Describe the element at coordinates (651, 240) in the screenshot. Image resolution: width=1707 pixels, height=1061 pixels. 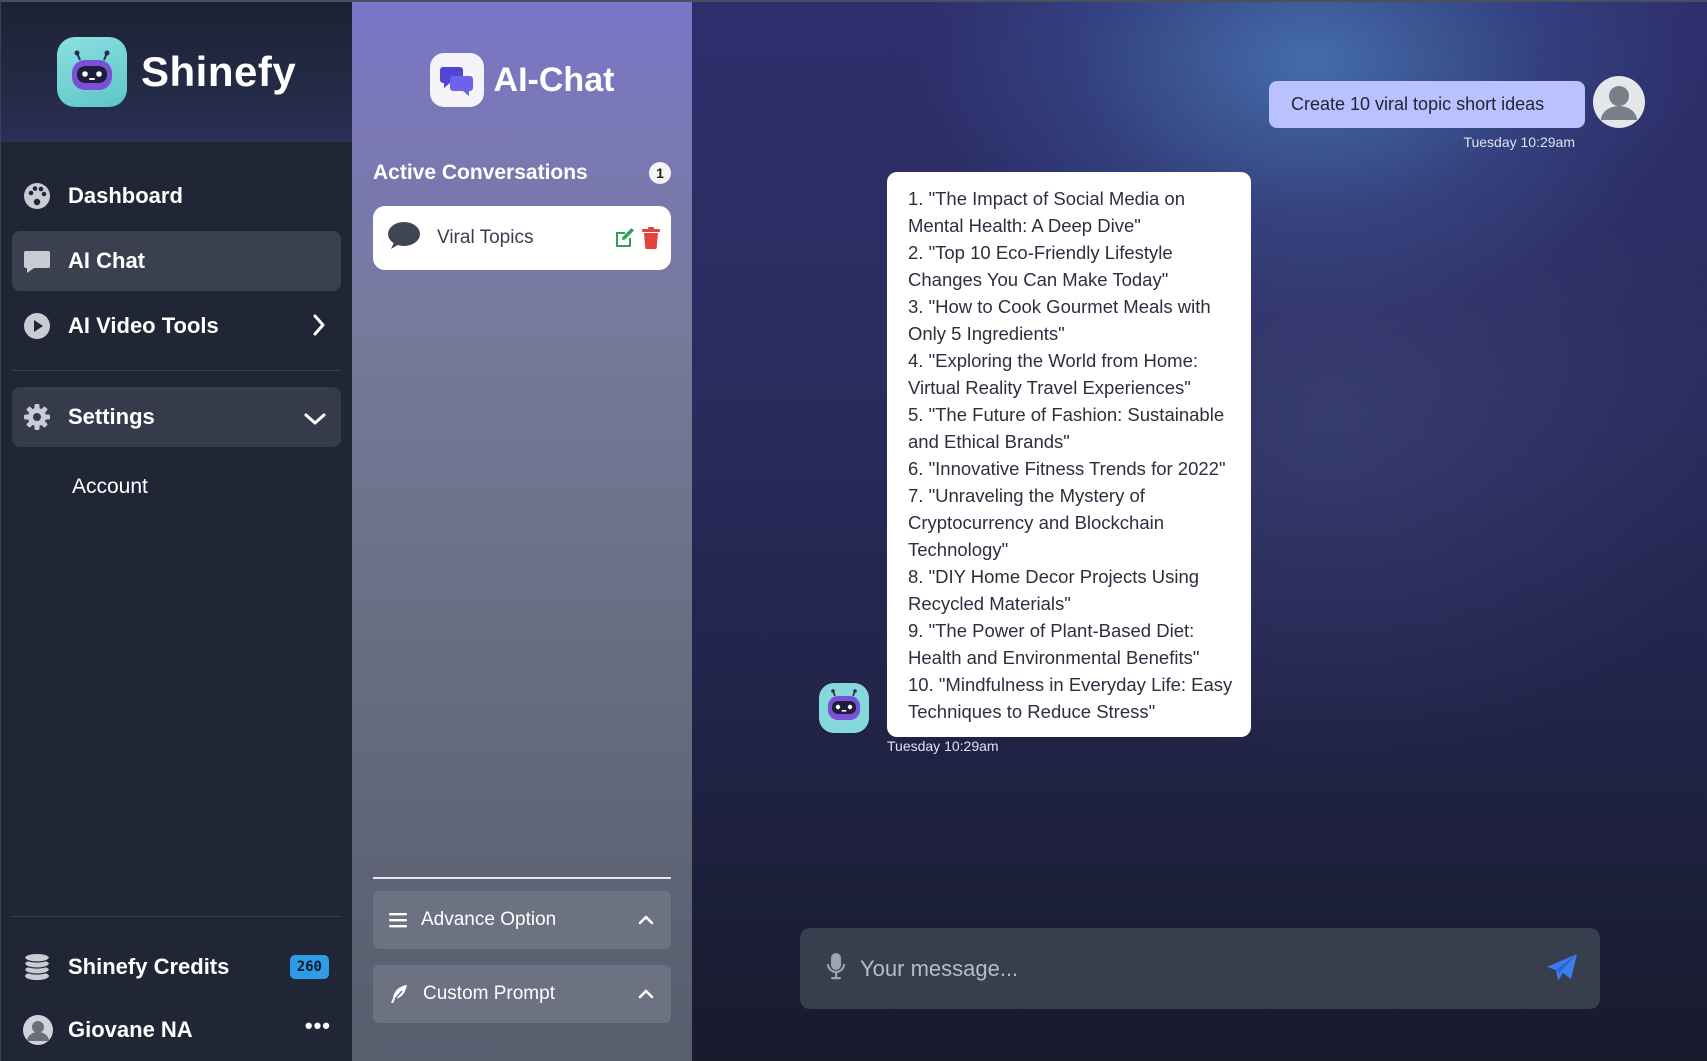
I see `delete-icon` at that location.